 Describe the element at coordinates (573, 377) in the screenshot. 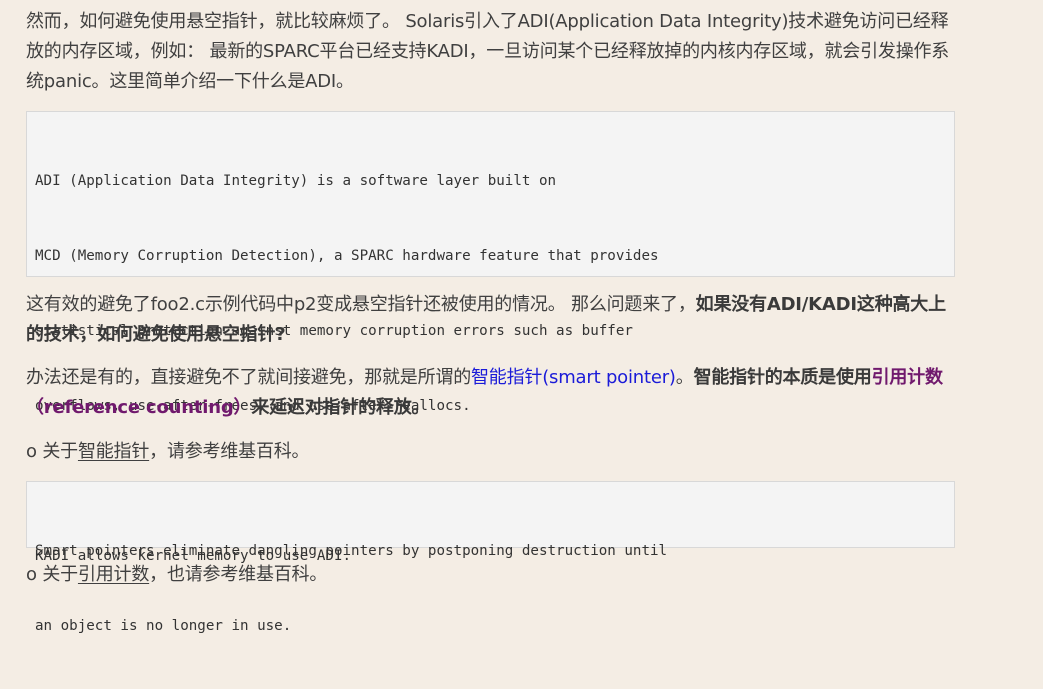

I see `smart-pointer-link: 智能指针(smart pointer)` at that location.